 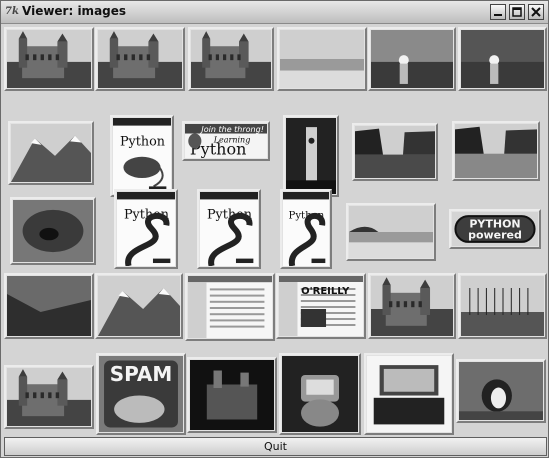 I want to click on thumb-abbey-image, so click(x=231, y=59).